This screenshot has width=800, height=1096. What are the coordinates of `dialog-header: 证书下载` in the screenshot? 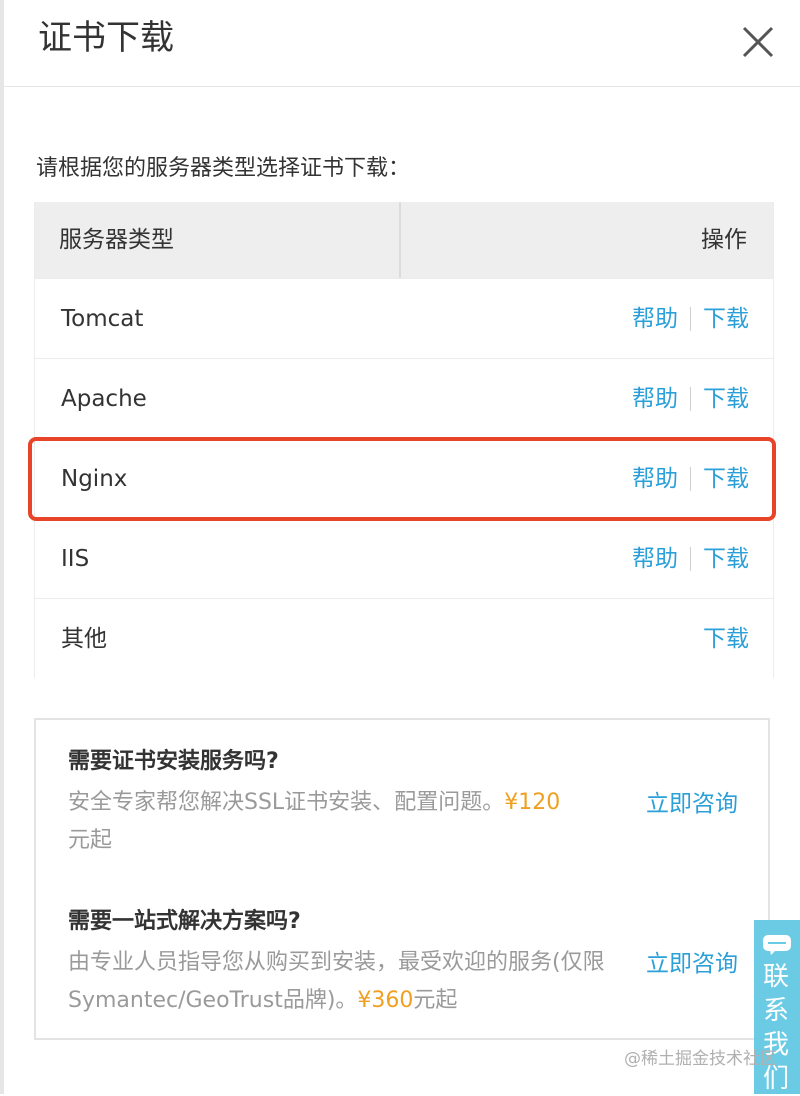 It's located at (402, 43).